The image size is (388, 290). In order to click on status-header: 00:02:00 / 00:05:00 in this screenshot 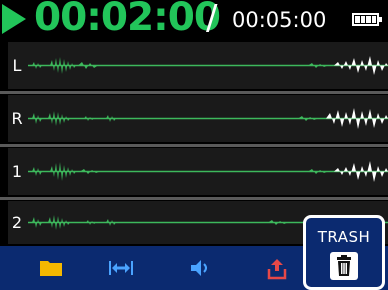, I will do `click(194, 20)`.